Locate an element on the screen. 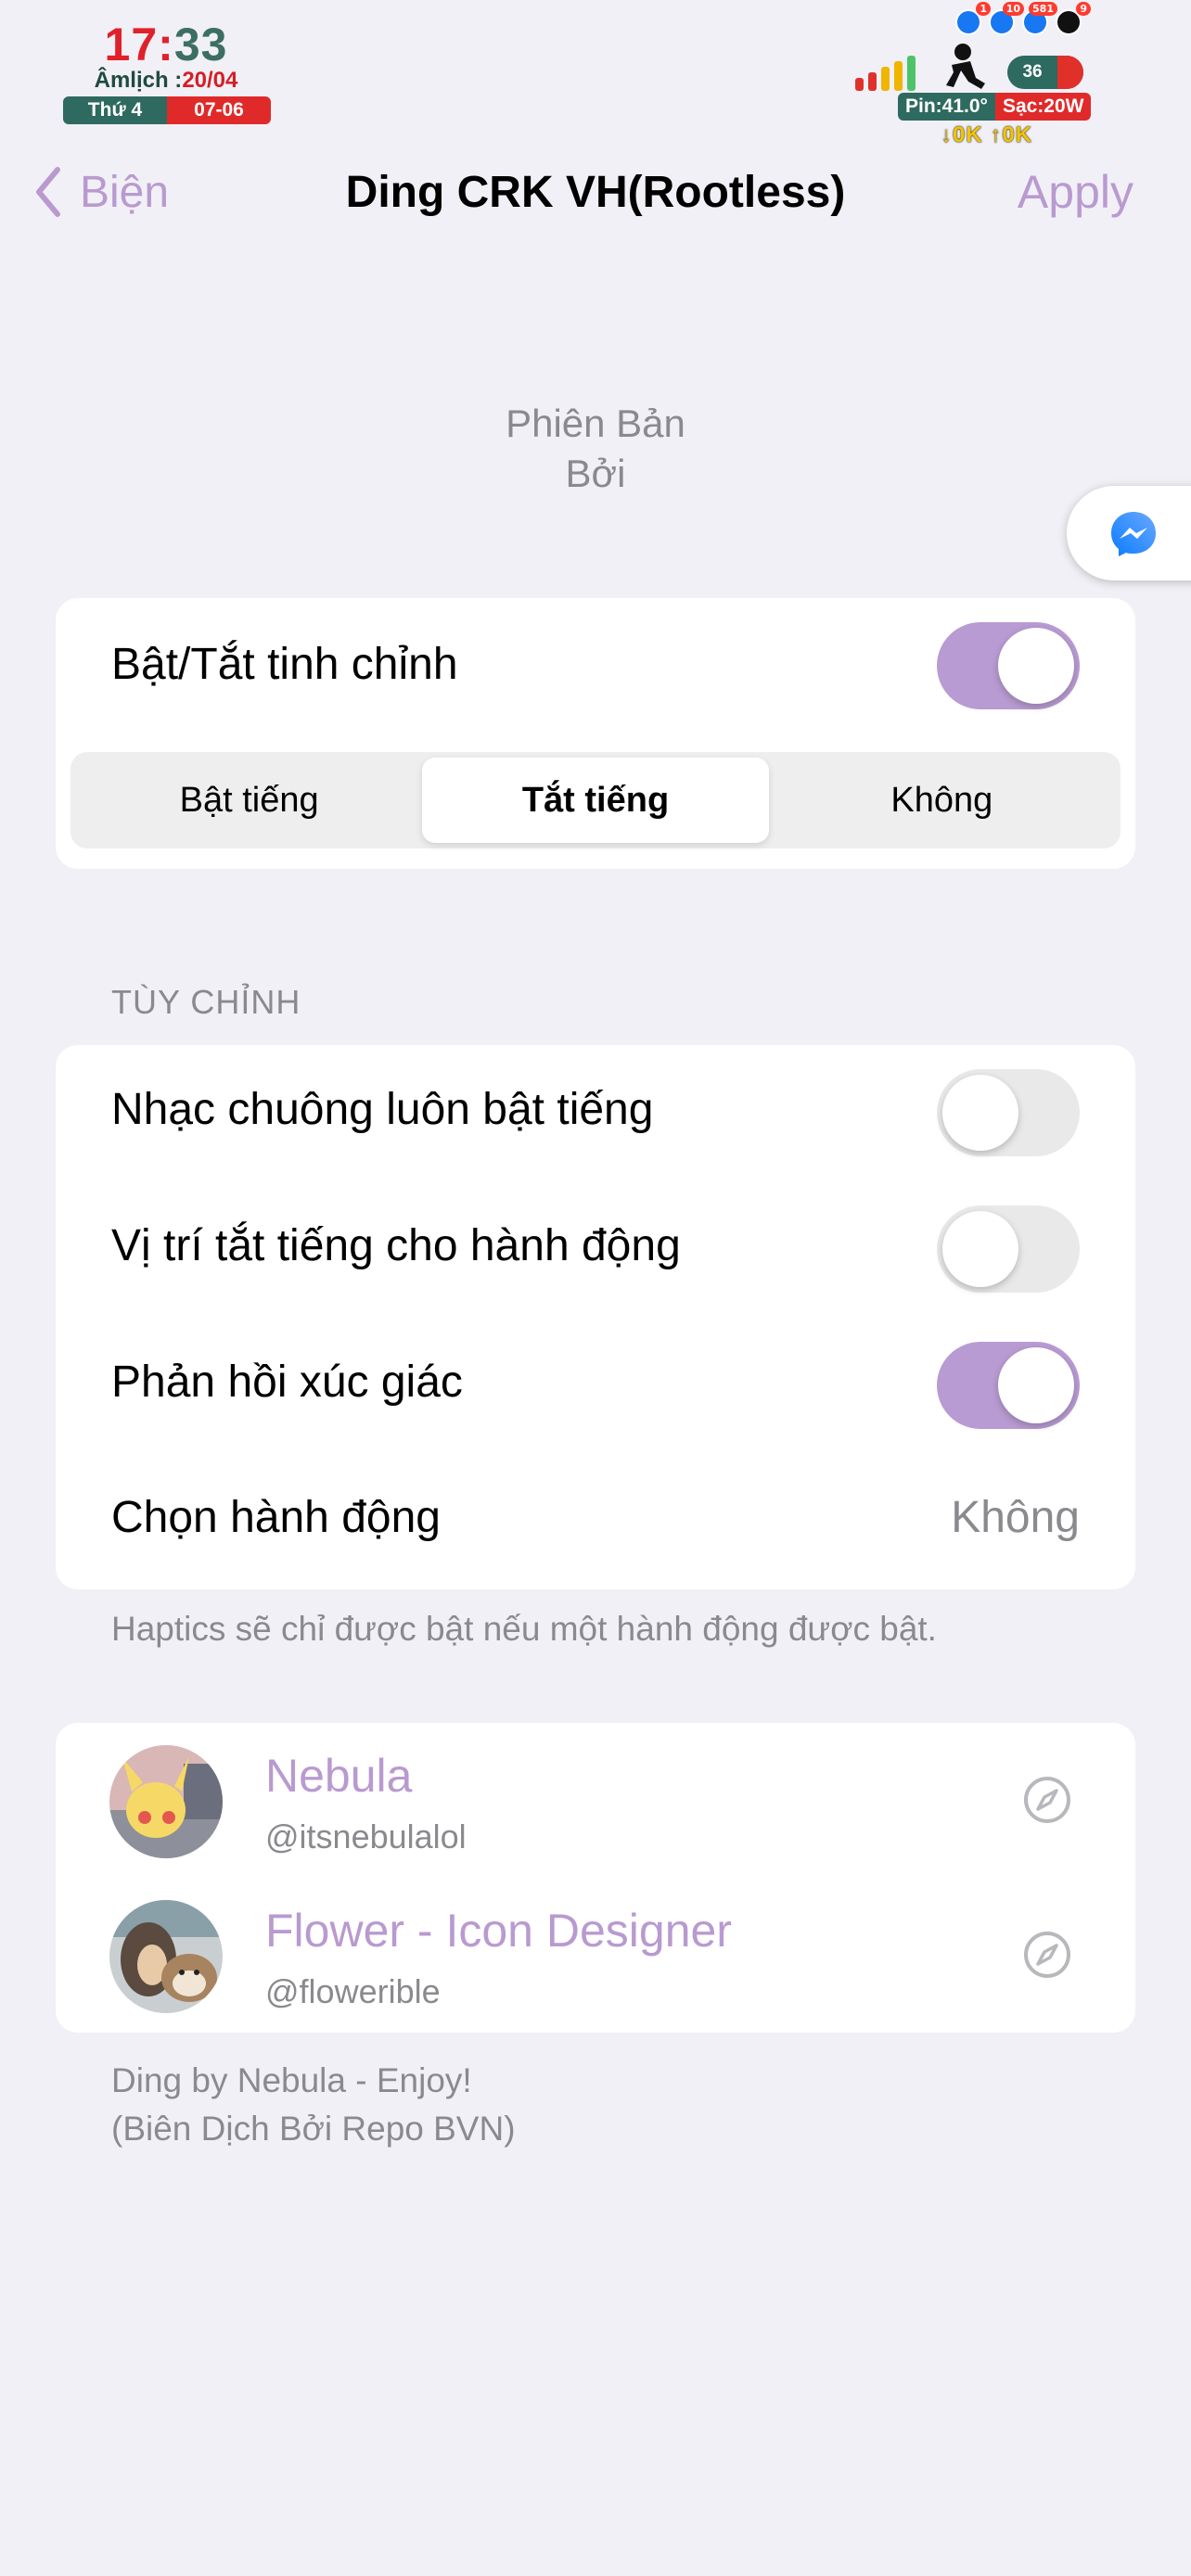  messenger-icon is located at coordinates (1133, 534).